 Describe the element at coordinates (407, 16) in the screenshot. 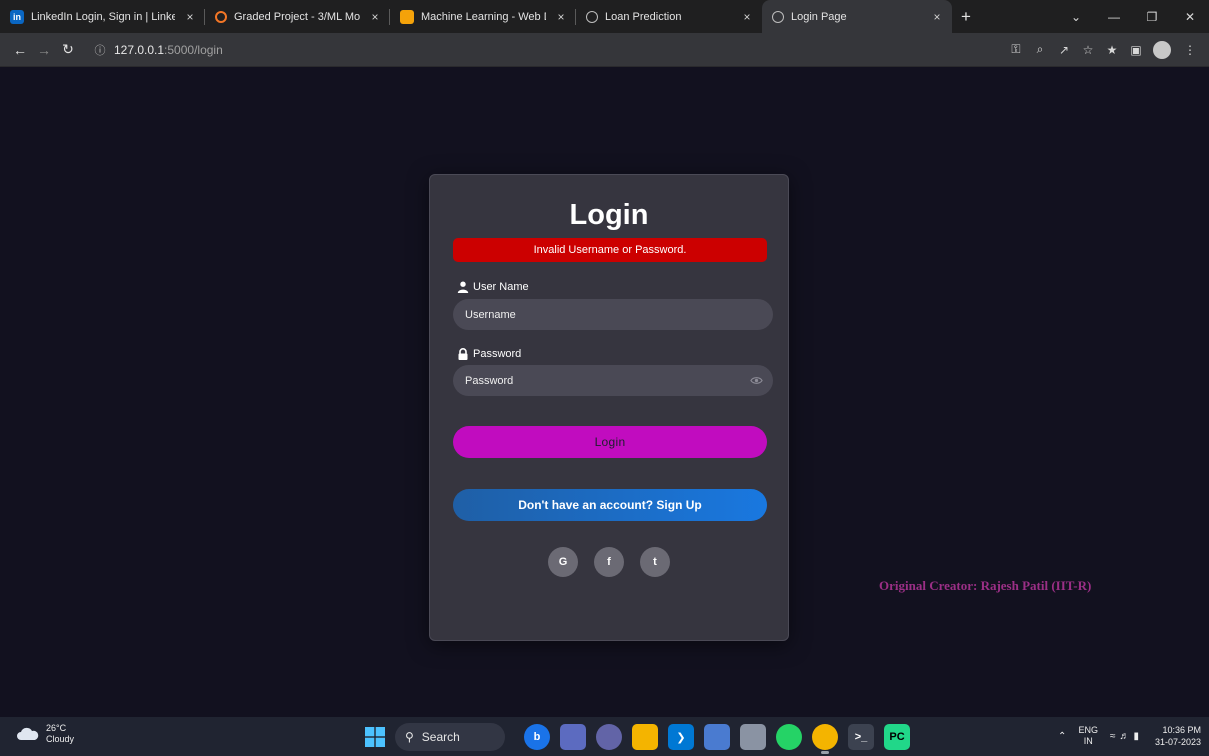

I see `bookmark-icon` at that location.